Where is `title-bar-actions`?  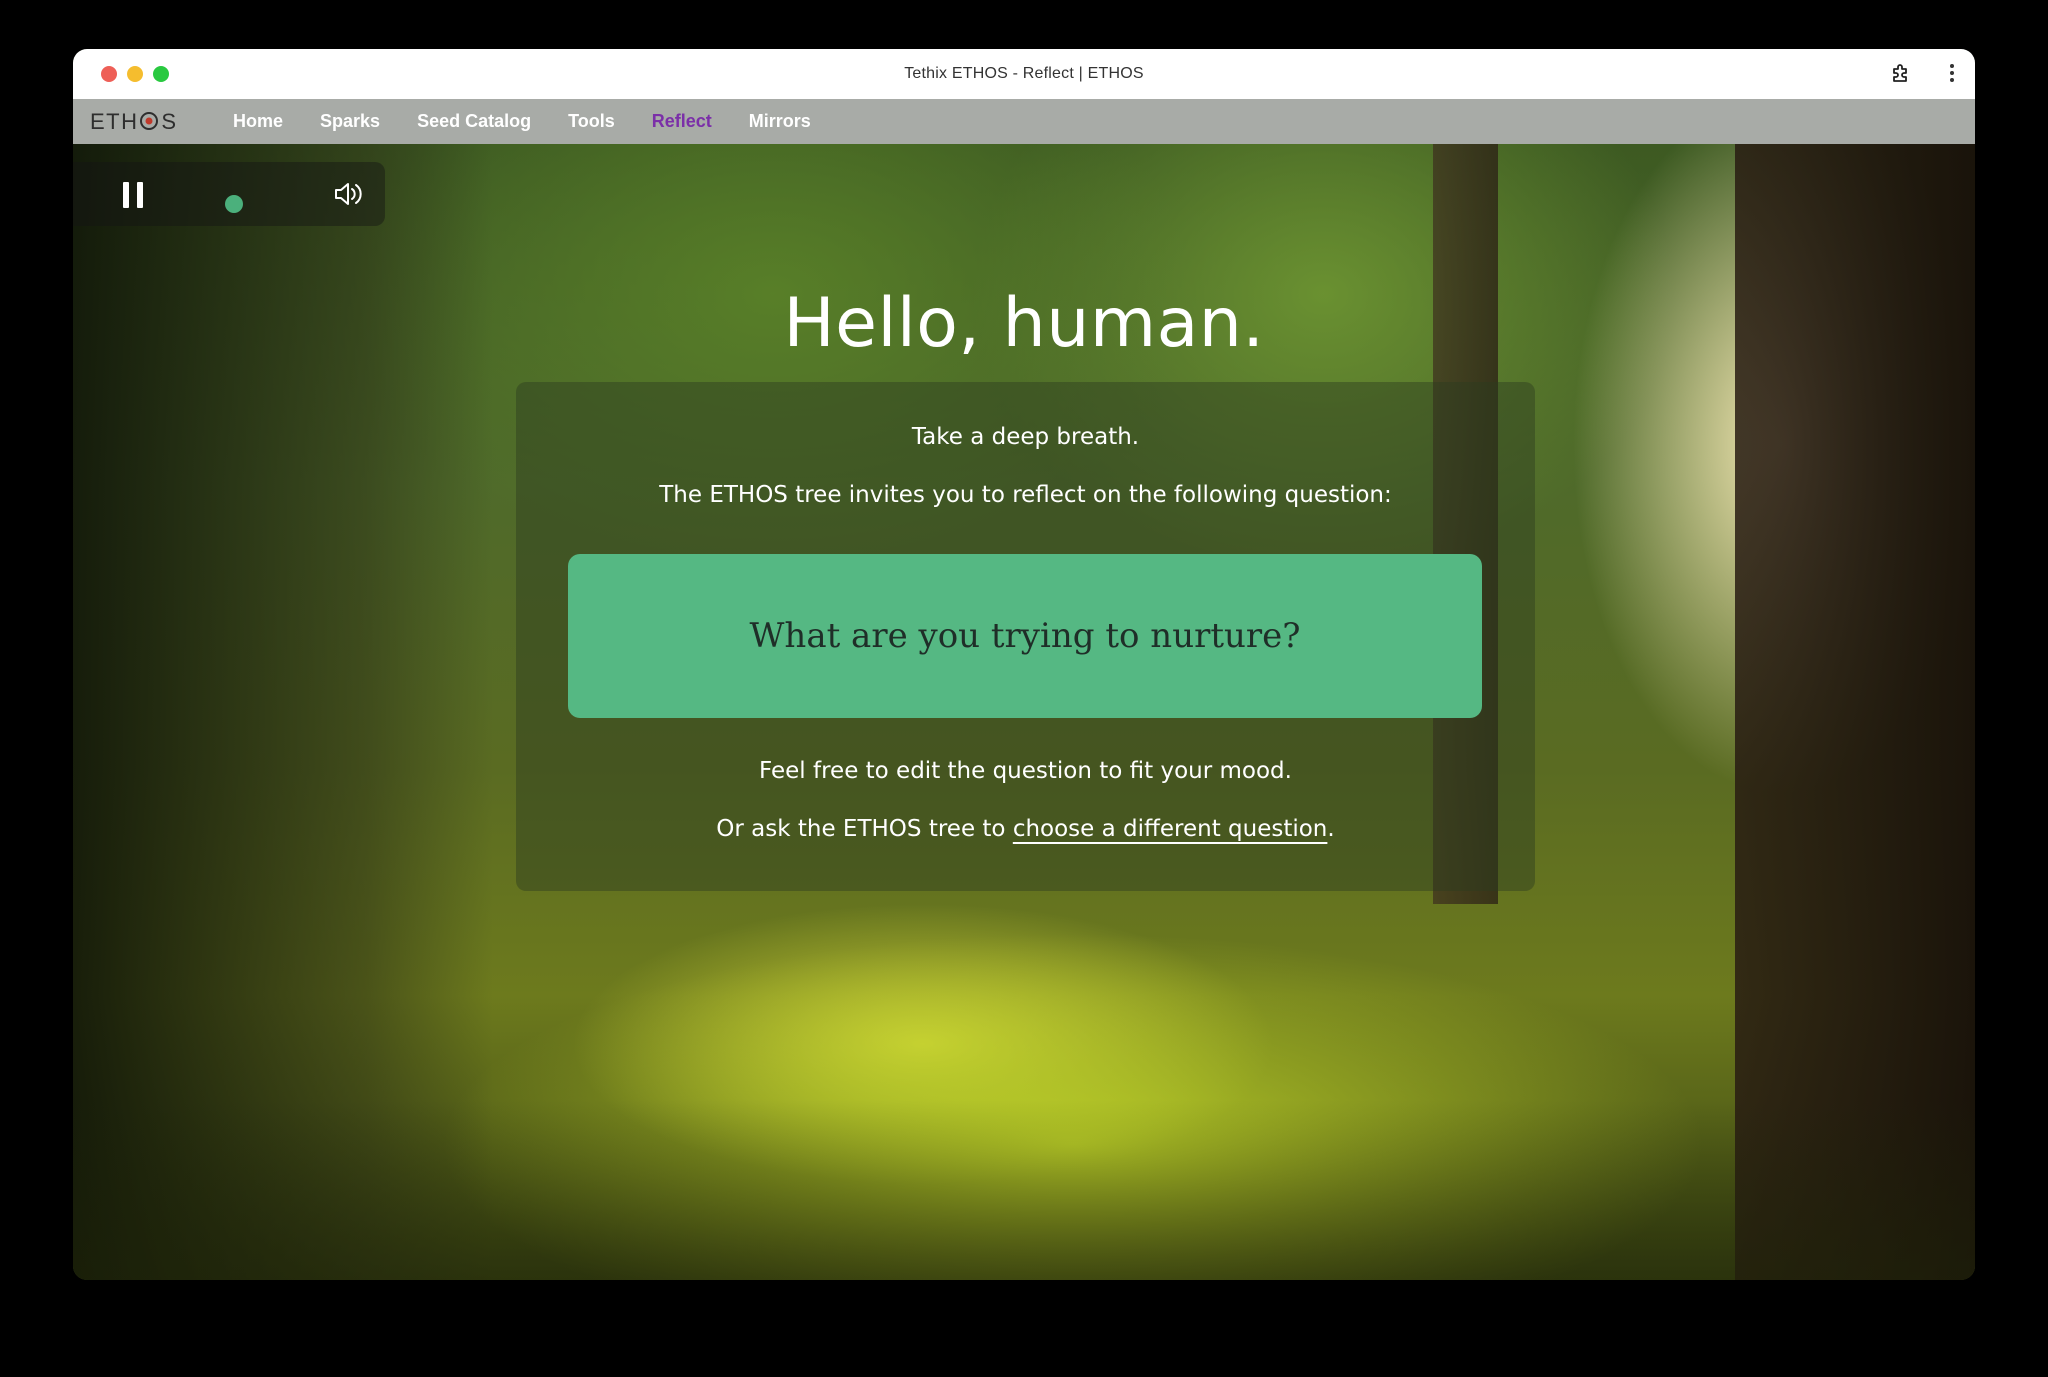 title-bar-actions is located at coordinates (1922, 73).